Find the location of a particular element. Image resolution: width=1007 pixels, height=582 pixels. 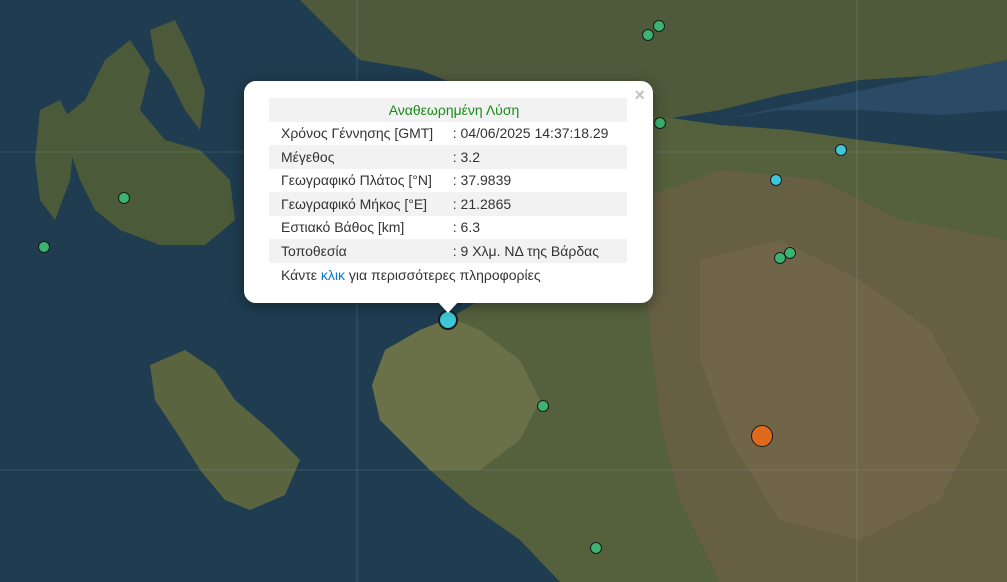

info-label: Μέγεθος is located at coordinates (361, 157).